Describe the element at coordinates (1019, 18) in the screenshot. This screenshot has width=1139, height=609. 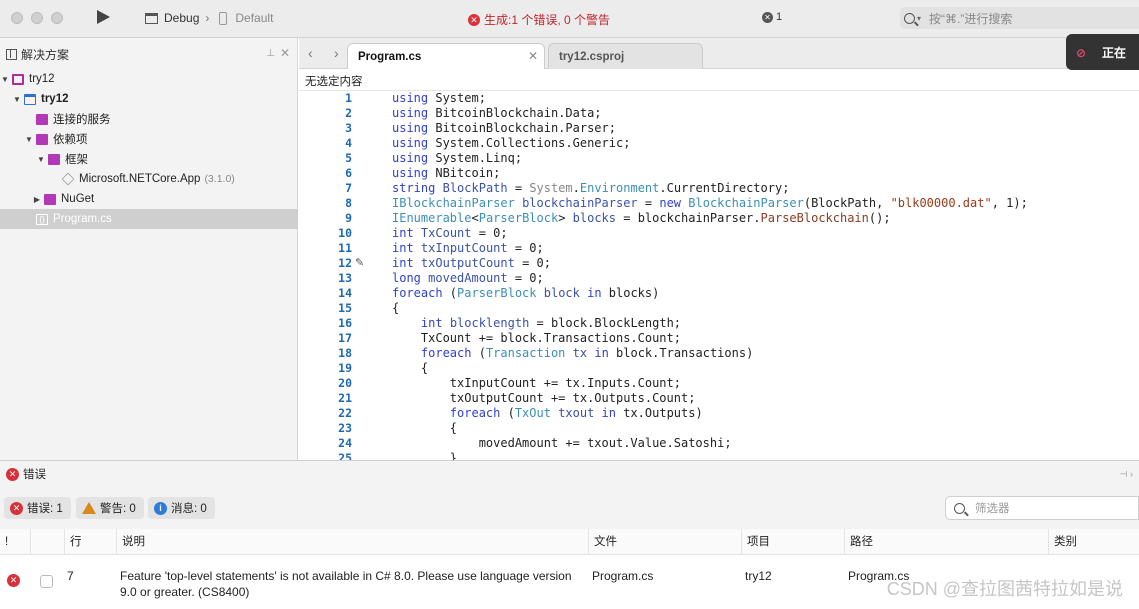
I see `global-search: ▾ 按“⌘.”进行搜索` at that location.